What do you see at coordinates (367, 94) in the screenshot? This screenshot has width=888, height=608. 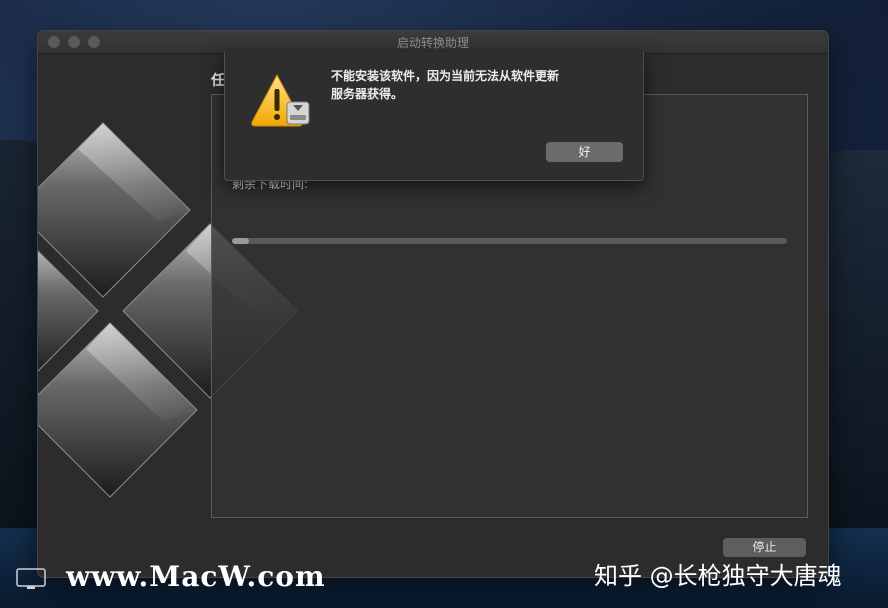 I see `alert-message-line-2: 服务器获得。` at bounding box center [367, 94].